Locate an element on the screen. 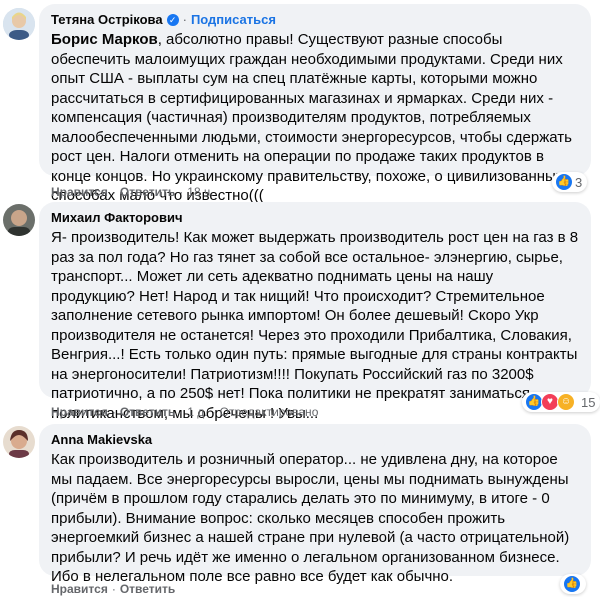 This screenshot has height=597, width=600. timestamp: 18 ч. is located at coordinates (200, 192).